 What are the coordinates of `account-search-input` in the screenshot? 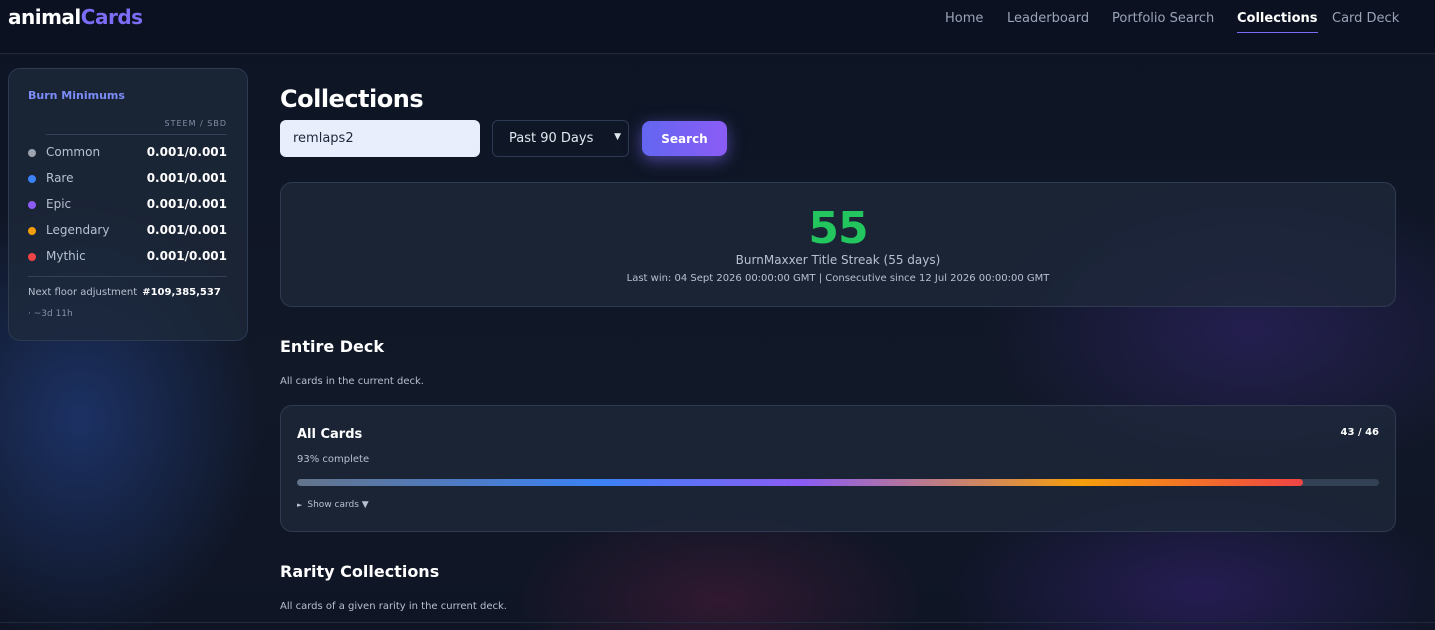 It's located at (380, 138).